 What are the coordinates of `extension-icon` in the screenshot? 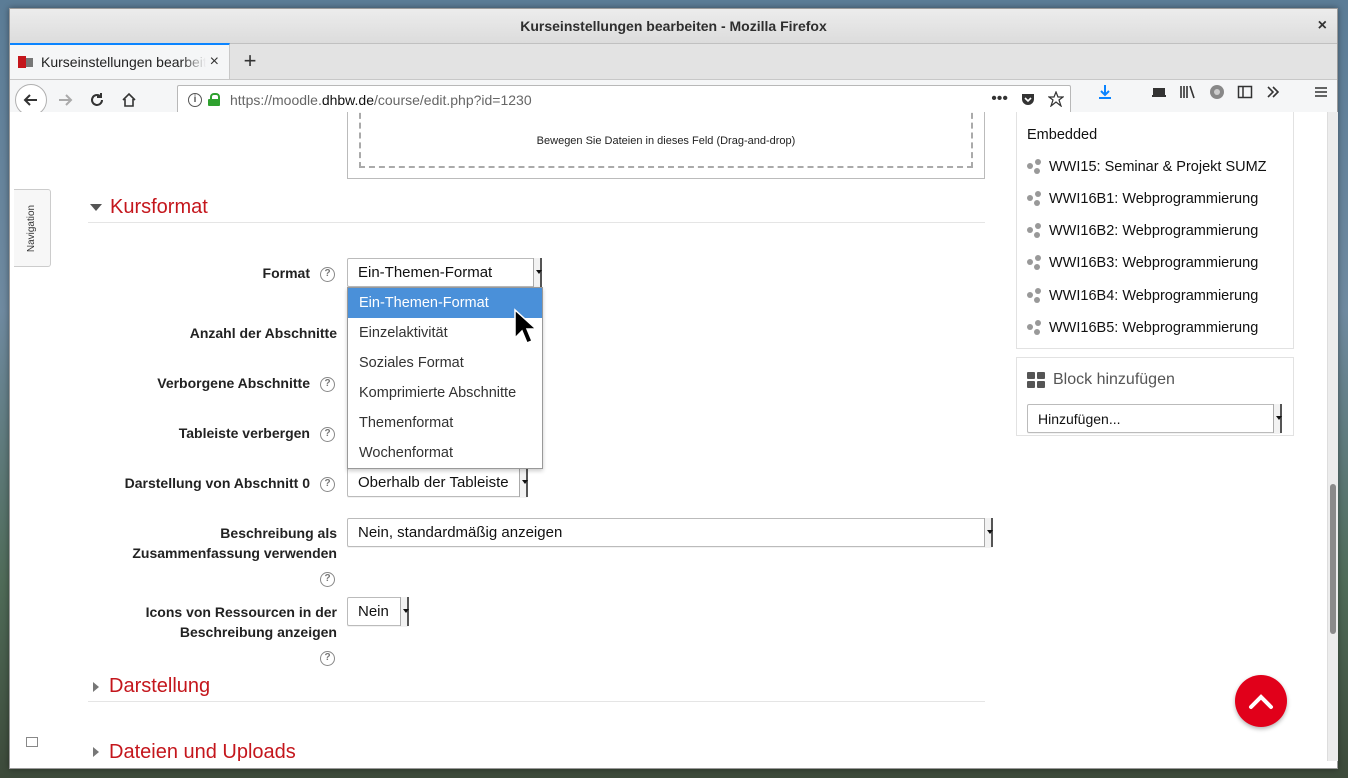 It's located at (1217, 92).